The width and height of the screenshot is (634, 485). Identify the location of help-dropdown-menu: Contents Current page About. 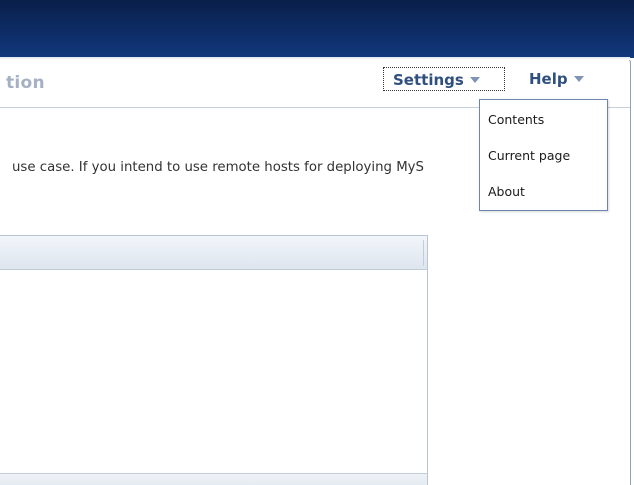
(543, 155).